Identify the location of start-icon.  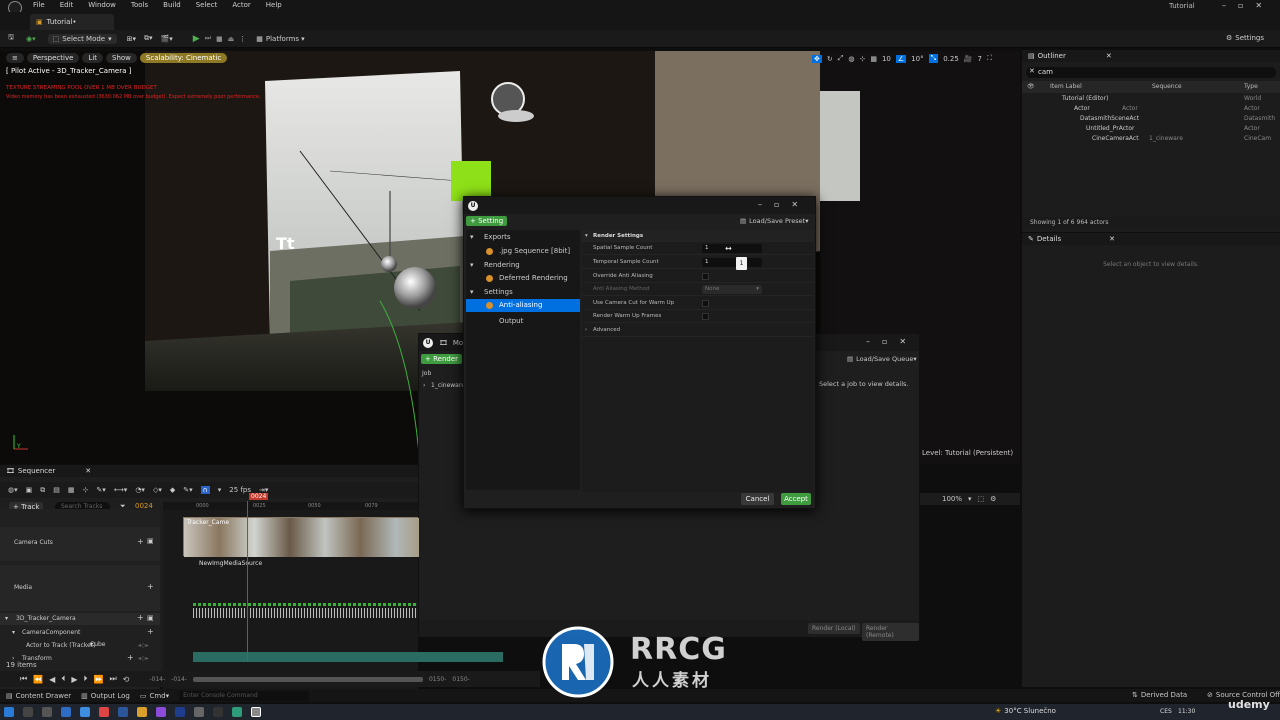
(9, 712).